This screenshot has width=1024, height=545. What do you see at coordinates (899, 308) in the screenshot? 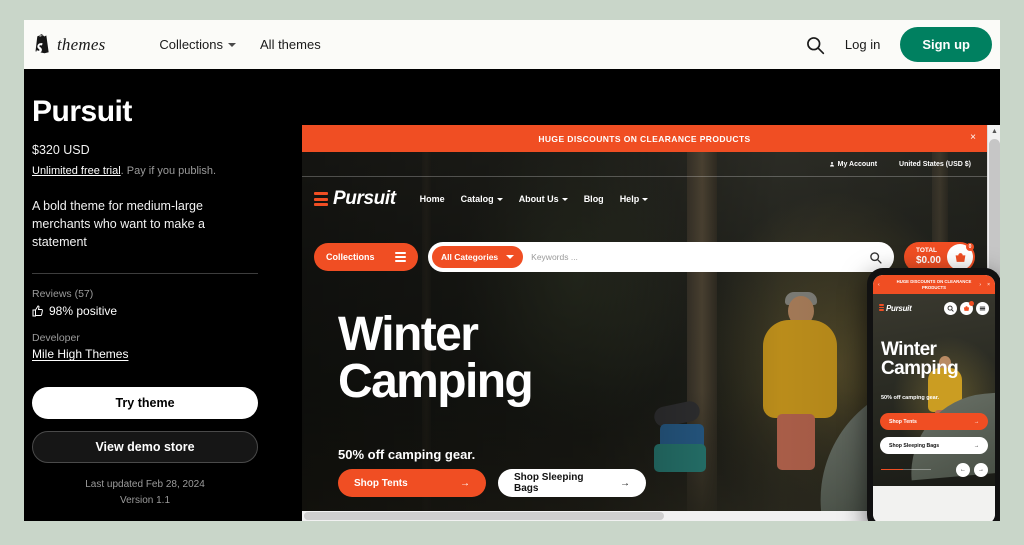
I see `mobile-store-brand-name: Pursuit` at bounding box center [899, 308].